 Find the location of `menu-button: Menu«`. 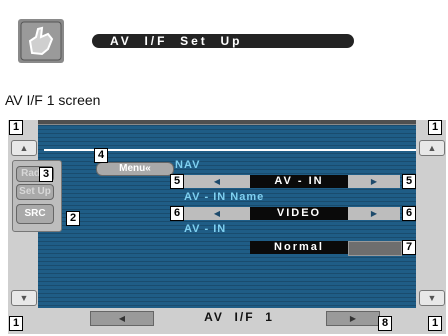

menu-button: Menu« is located at coordinates (135, 169).